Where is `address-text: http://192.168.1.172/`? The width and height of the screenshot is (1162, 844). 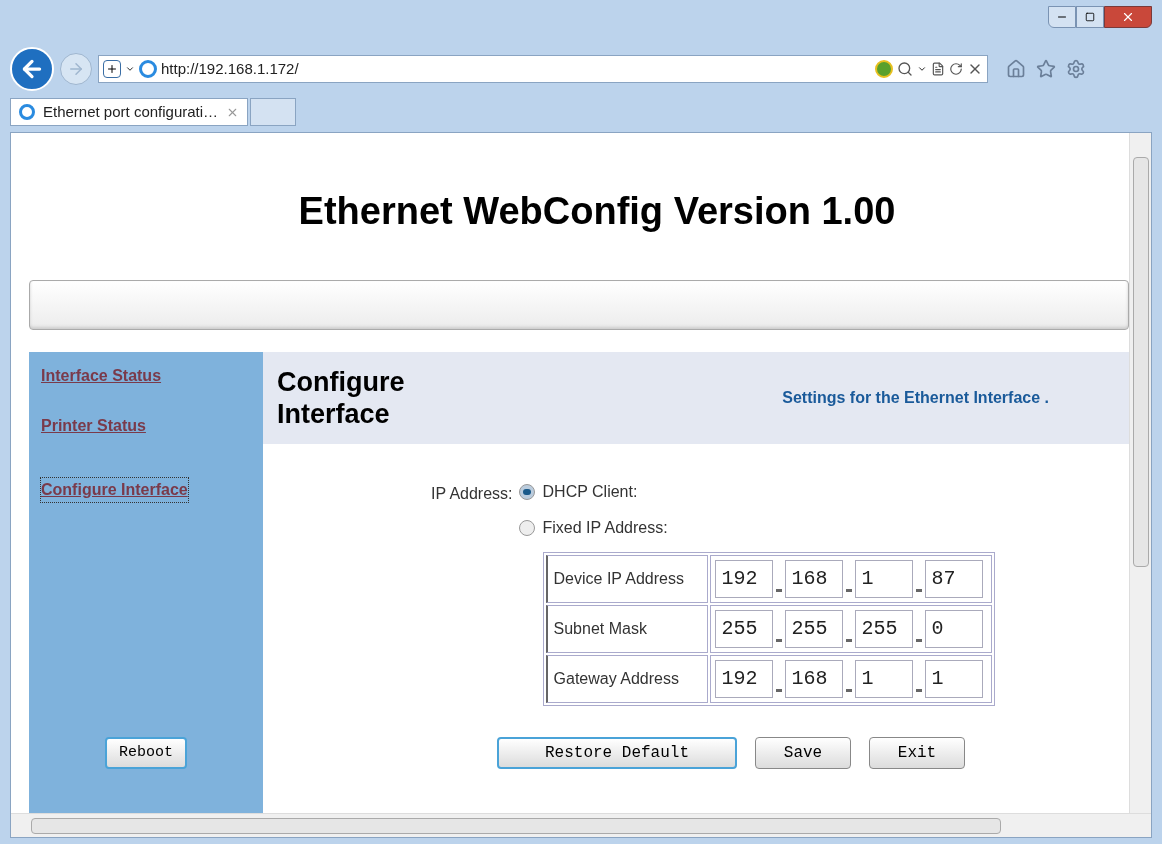
address-text: http://192.168.1.172/ is located at coordinates (230, 68).